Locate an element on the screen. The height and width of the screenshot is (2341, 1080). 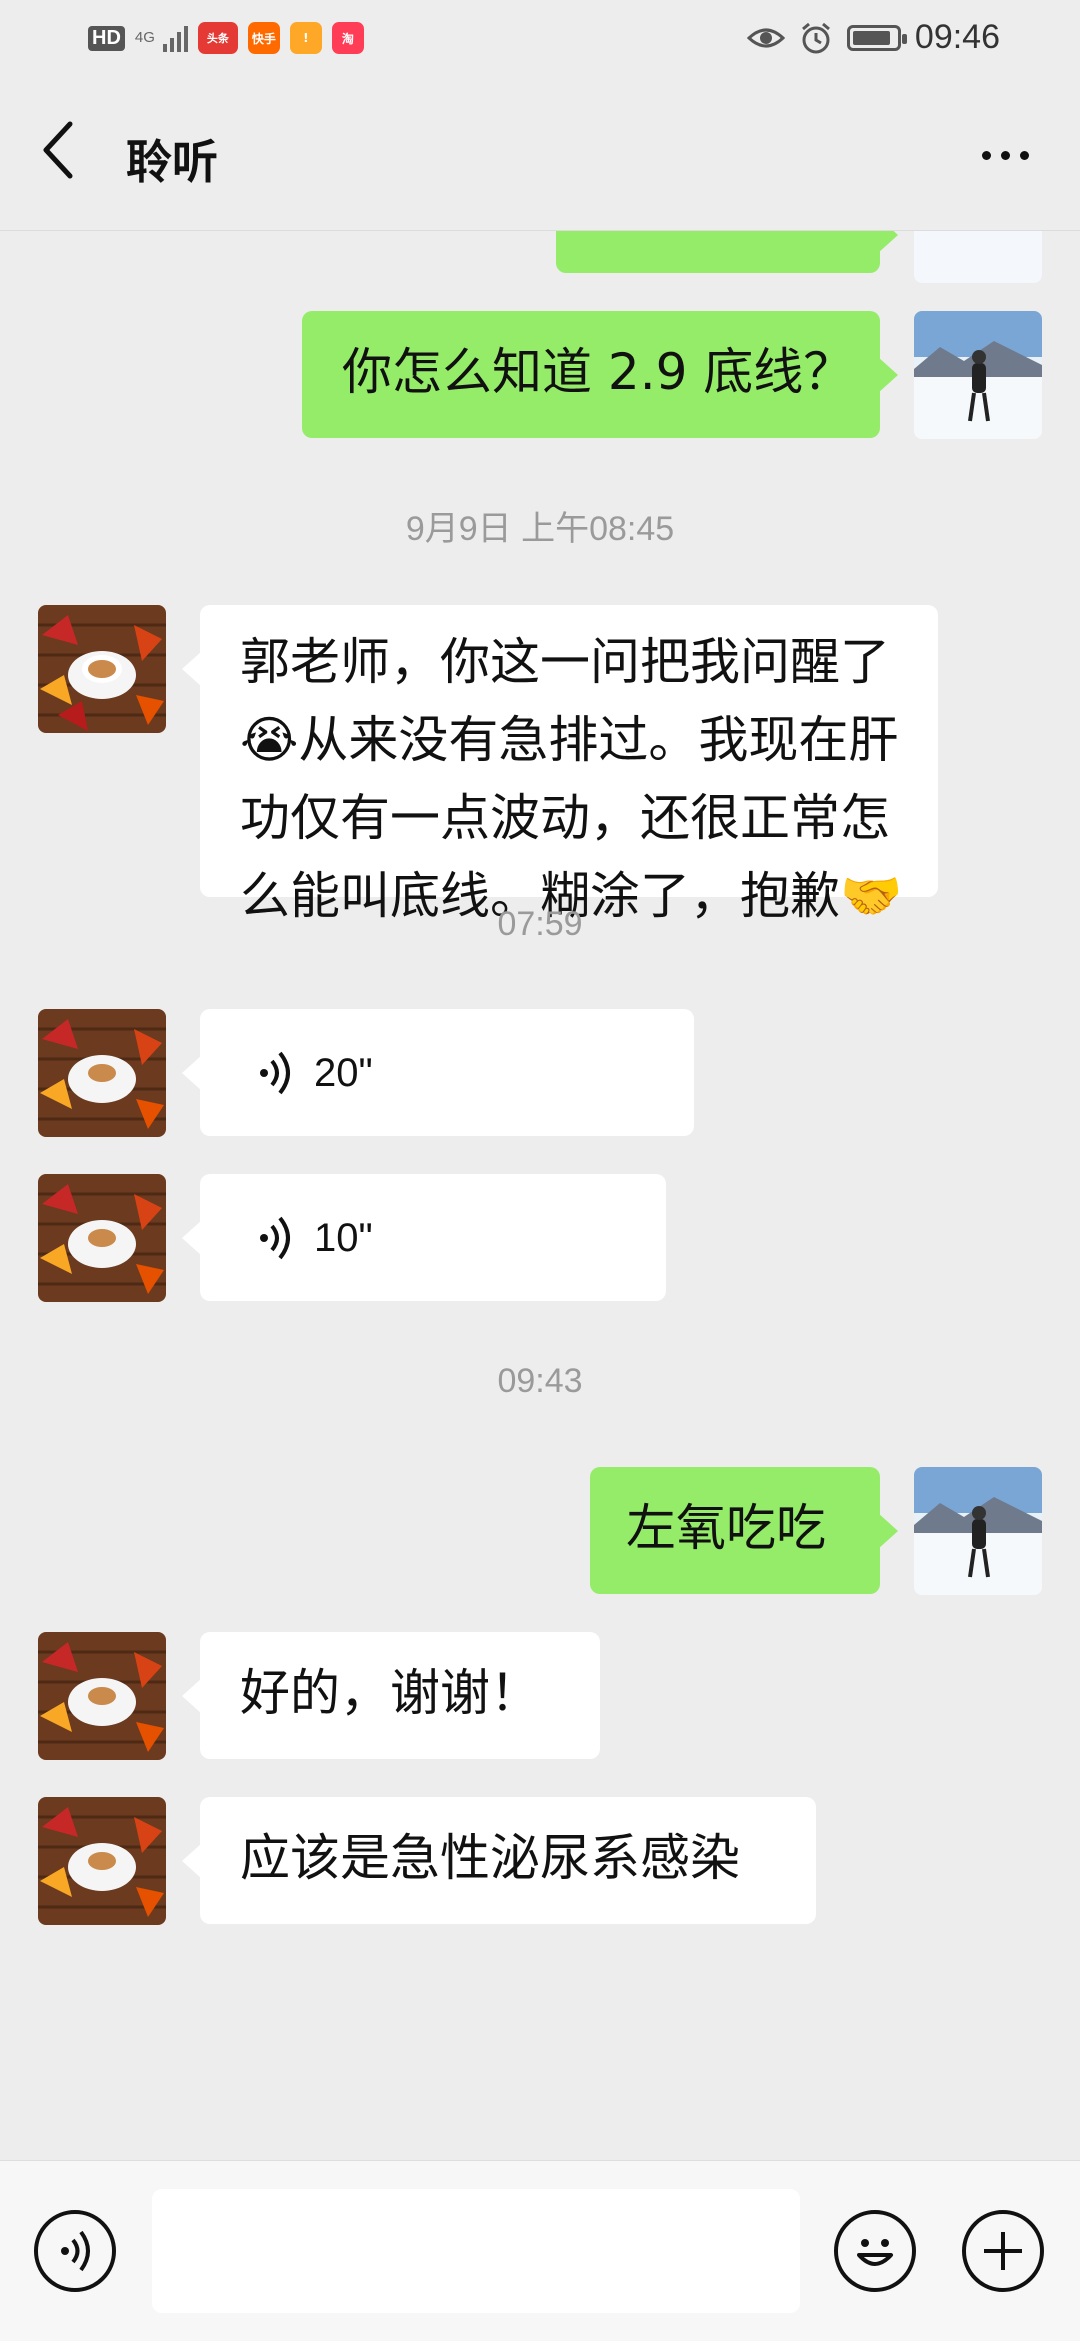
app-kuaishou-icon: 快手 is located at coordinates (263, 38).